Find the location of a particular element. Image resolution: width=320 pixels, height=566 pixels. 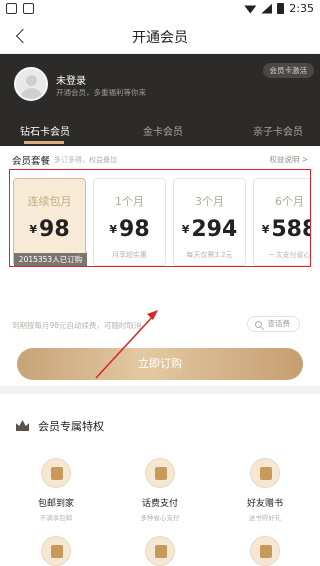

privilege-phone-pay: 话费支付 多种省心支付 is located at coordinates (160, 490).